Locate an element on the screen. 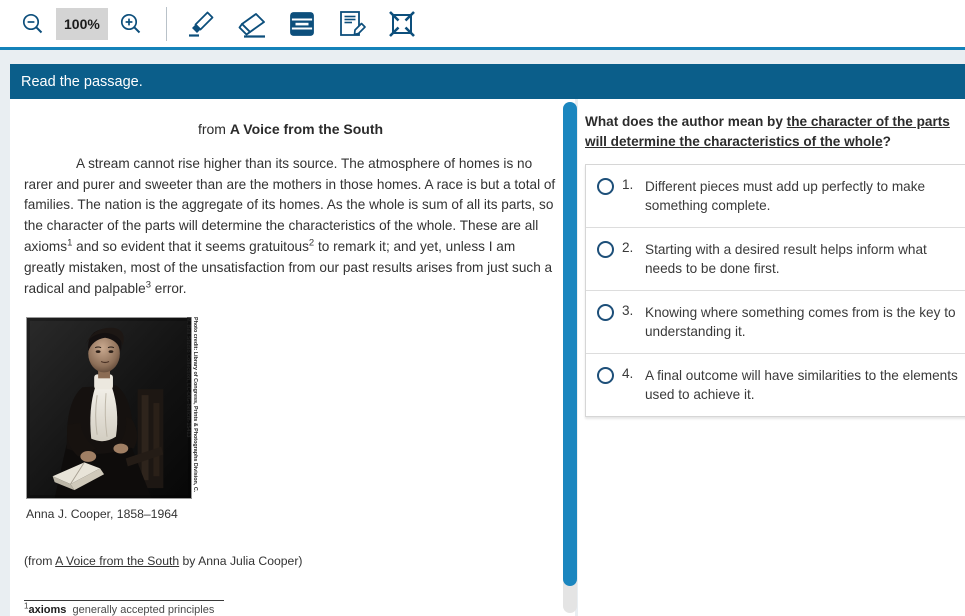  footnote-definition: generally accepted principles is located at coordinates (143, 609).